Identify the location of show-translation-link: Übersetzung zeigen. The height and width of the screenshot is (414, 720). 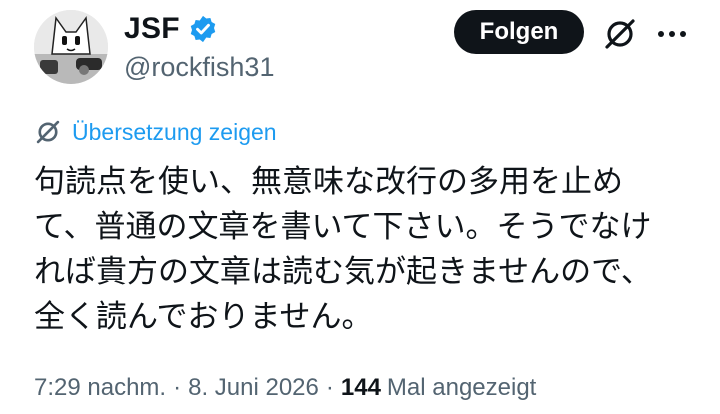
(155, 132).